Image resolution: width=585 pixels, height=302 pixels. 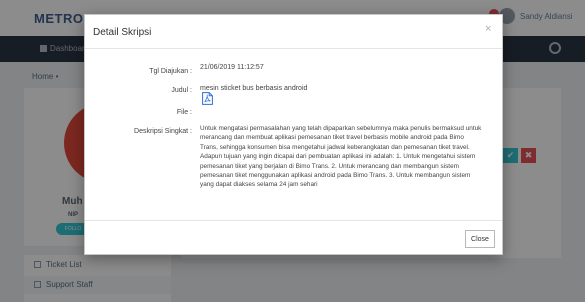 I want to click on close-button: Close, so click(x=480, y=239).